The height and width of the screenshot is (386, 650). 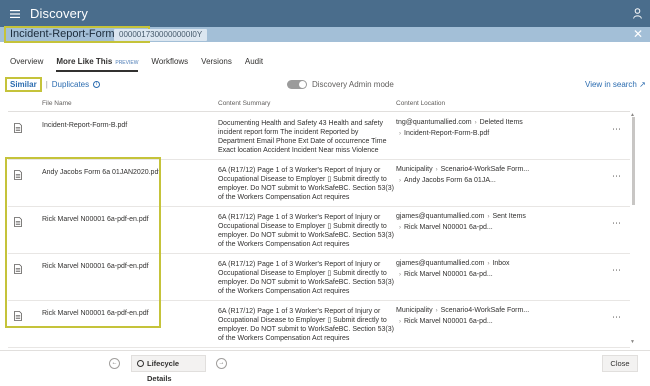 What do you see at coordinates (353, 84) in the screenshot?
I see `admin-mode-label: Discovery Admin mode` at bounding box center [353, 84].